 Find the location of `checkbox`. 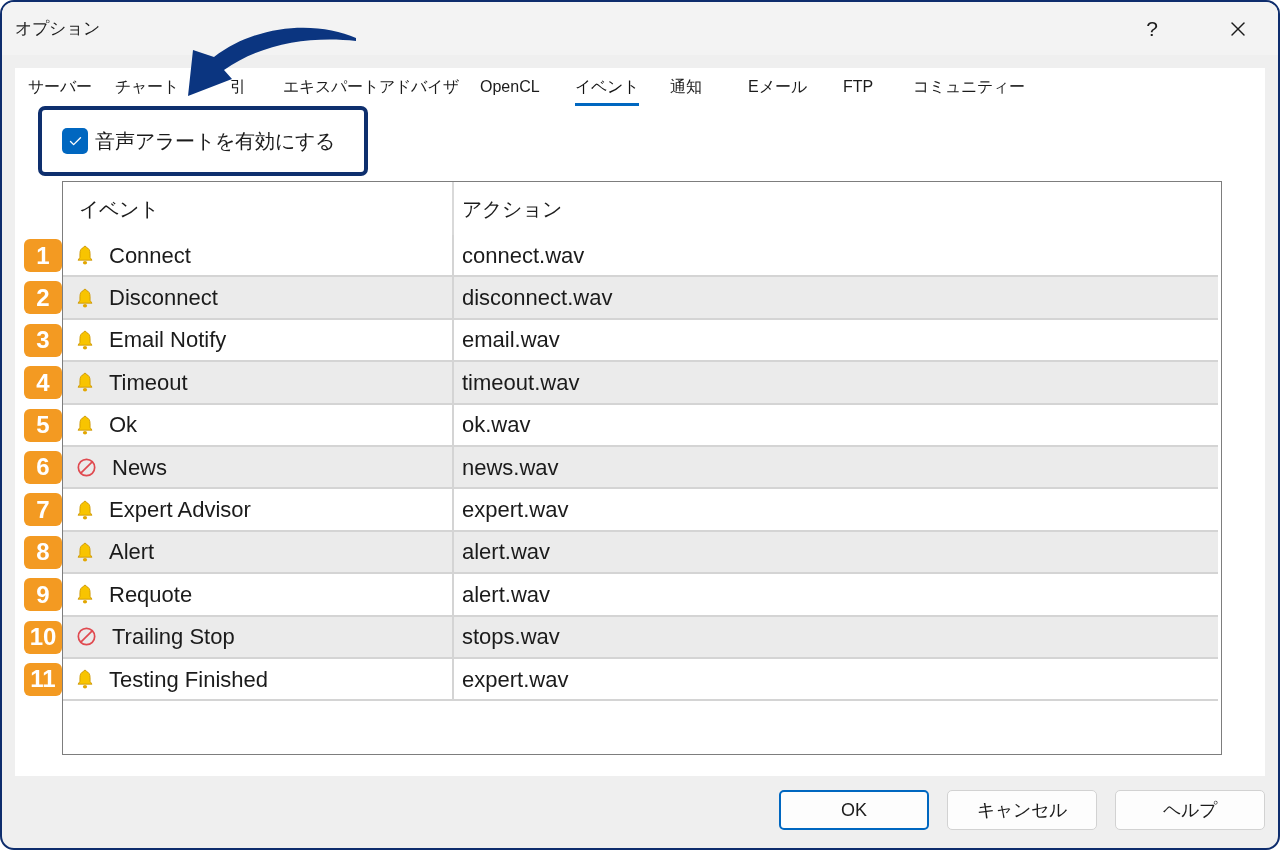

checkbox is located at coordinates (75, 141).